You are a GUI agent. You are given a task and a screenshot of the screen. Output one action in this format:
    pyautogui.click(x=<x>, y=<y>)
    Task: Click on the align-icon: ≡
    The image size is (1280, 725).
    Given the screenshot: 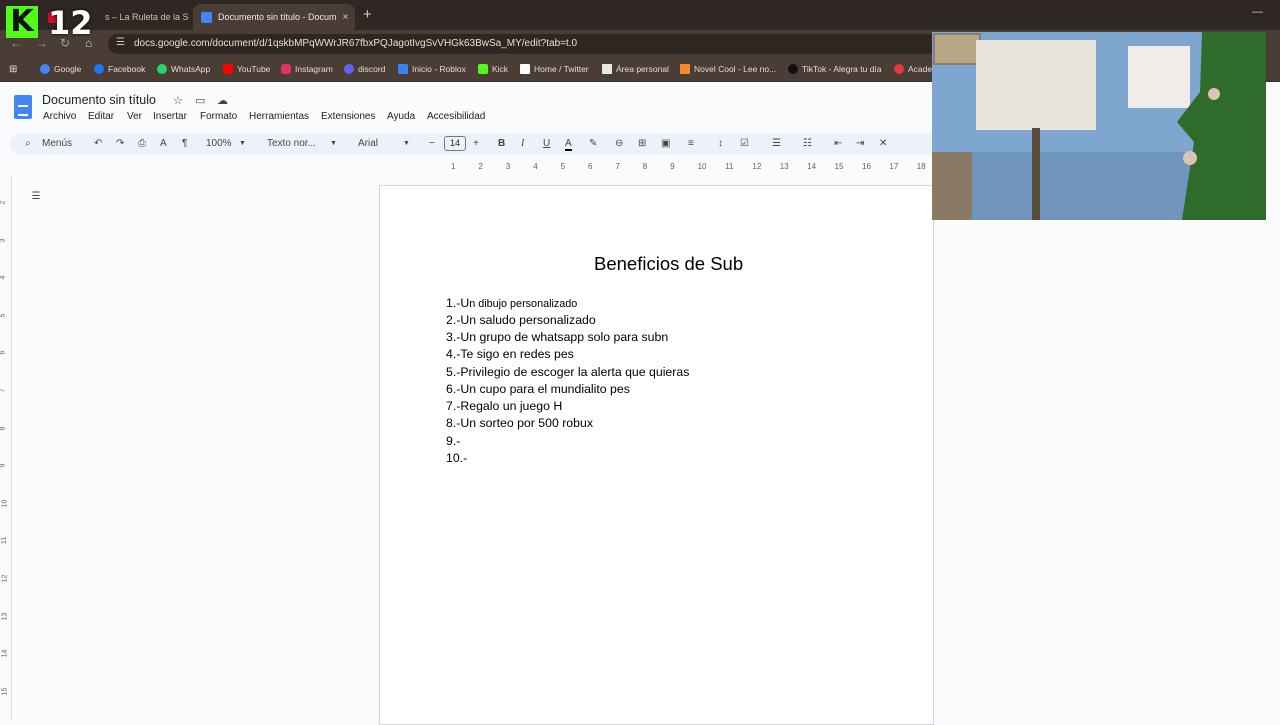 What is the action you would take?
    pyautogui.click(x=691, y=143)
    